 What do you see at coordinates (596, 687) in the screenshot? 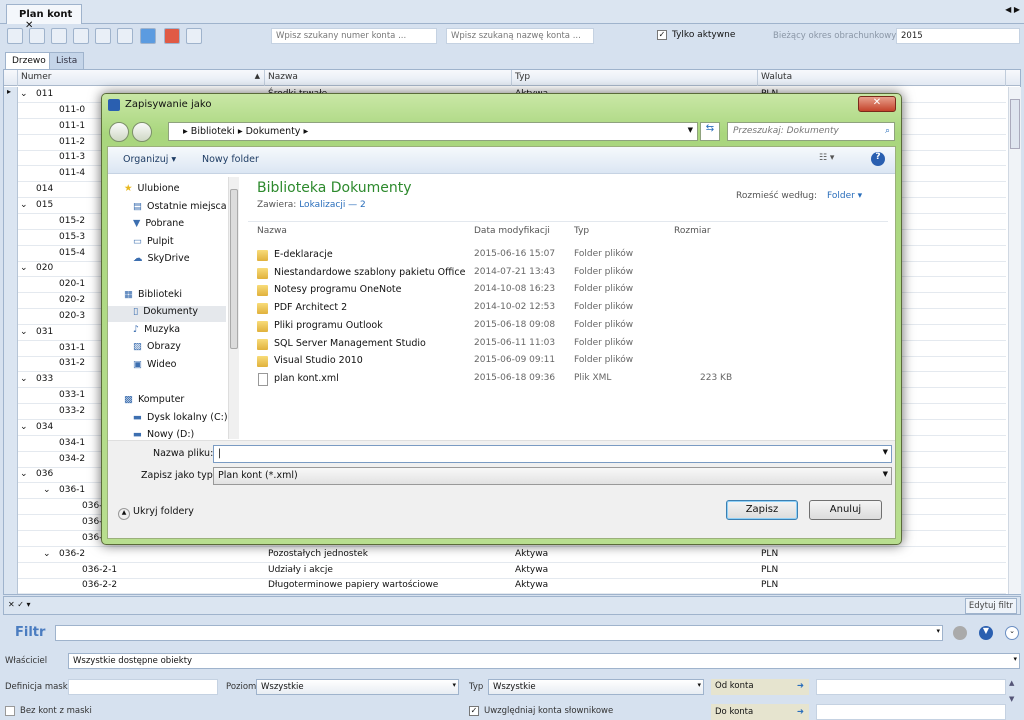
I see `type-select: Wszystkie ▾` at bounding box center [596, 687].